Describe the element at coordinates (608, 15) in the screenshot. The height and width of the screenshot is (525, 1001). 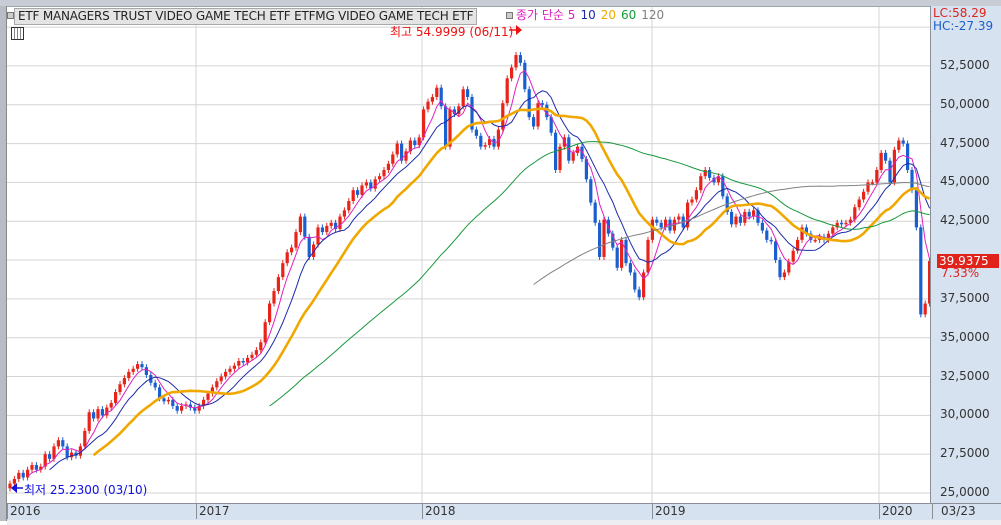
I see `legend-ma20: 20` at that location.